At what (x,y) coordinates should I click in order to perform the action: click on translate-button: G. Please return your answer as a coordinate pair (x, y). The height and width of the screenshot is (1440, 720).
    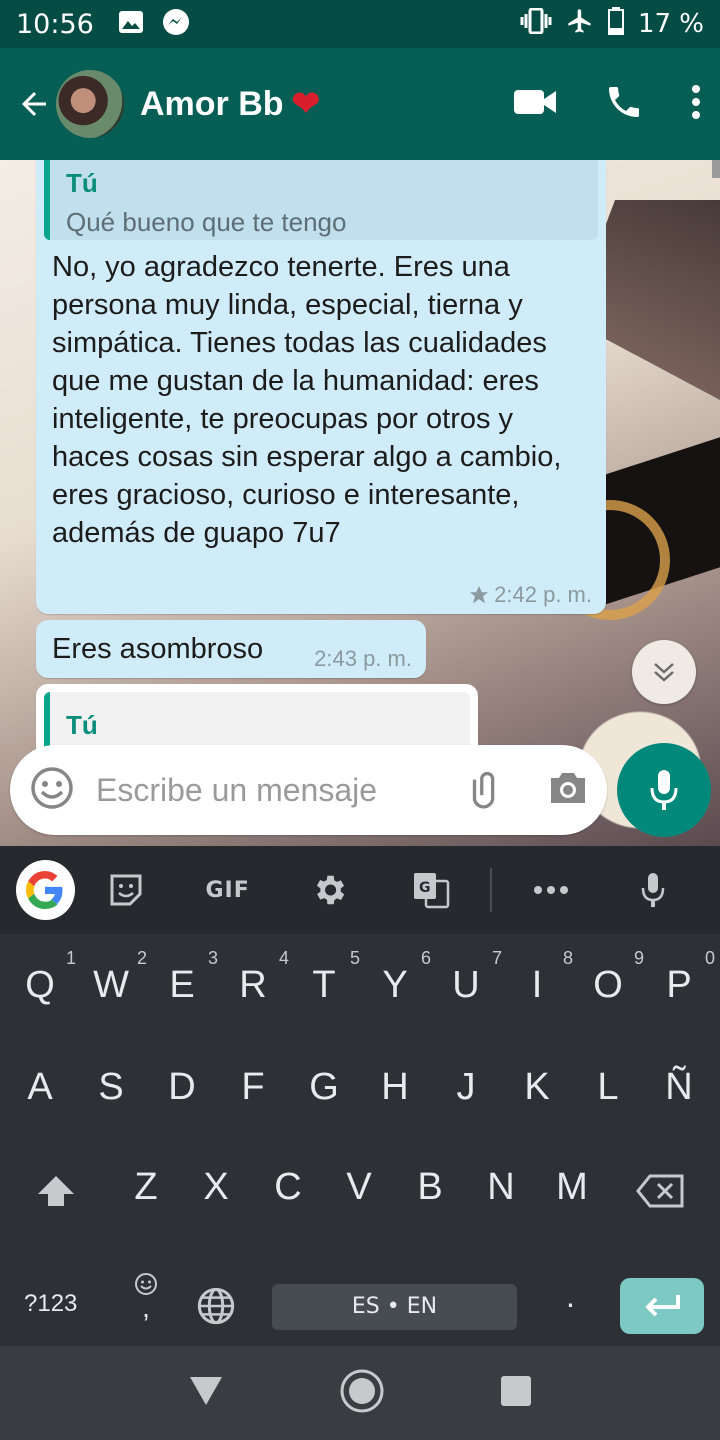
    Looking at the image, I should click on (431, 890).